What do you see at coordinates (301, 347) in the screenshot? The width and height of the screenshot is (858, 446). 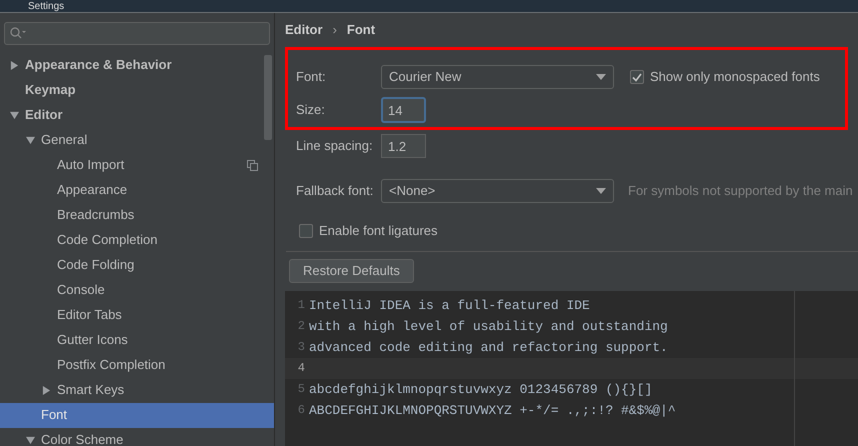 I see `line-number: 3` at bounding box center [301, 347].